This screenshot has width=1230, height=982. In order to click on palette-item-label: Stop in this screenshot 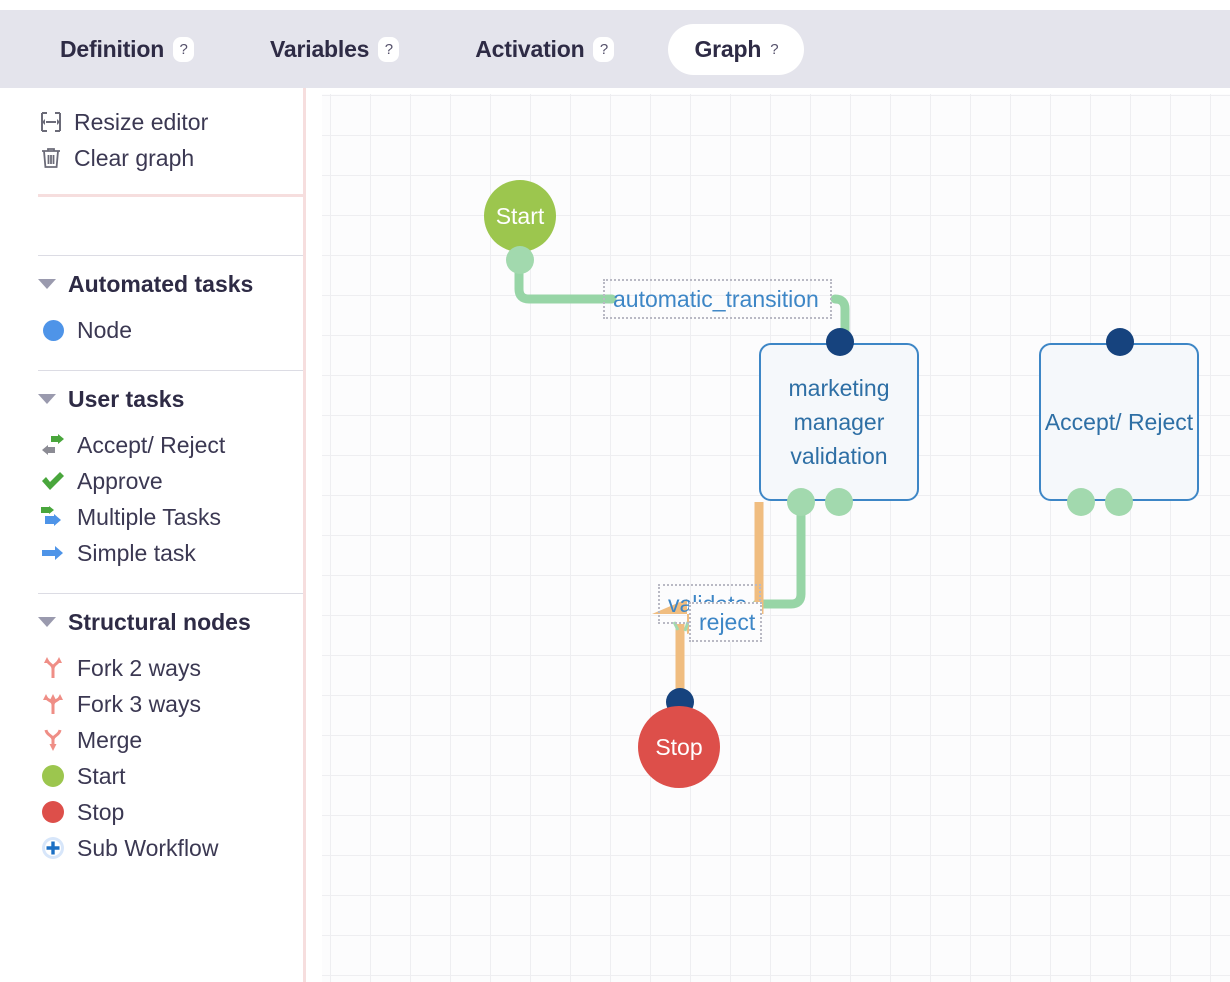, I will do `click(101, 811)`.